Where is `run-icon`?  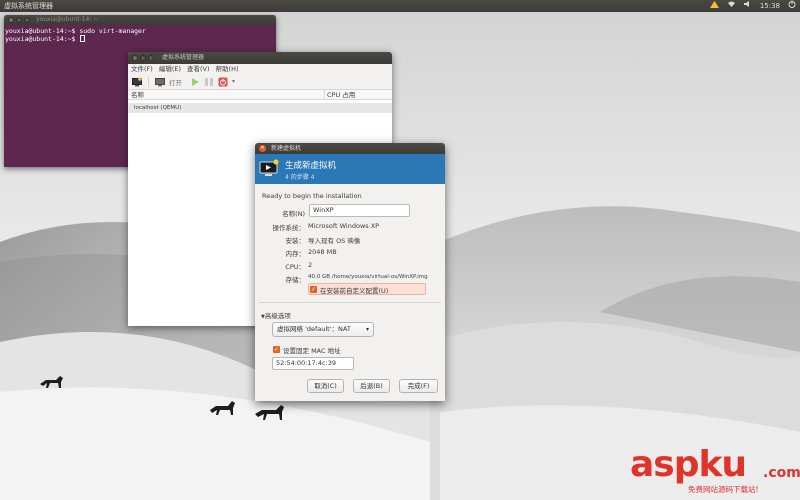
run-icon is located at coordinates (195, 82).